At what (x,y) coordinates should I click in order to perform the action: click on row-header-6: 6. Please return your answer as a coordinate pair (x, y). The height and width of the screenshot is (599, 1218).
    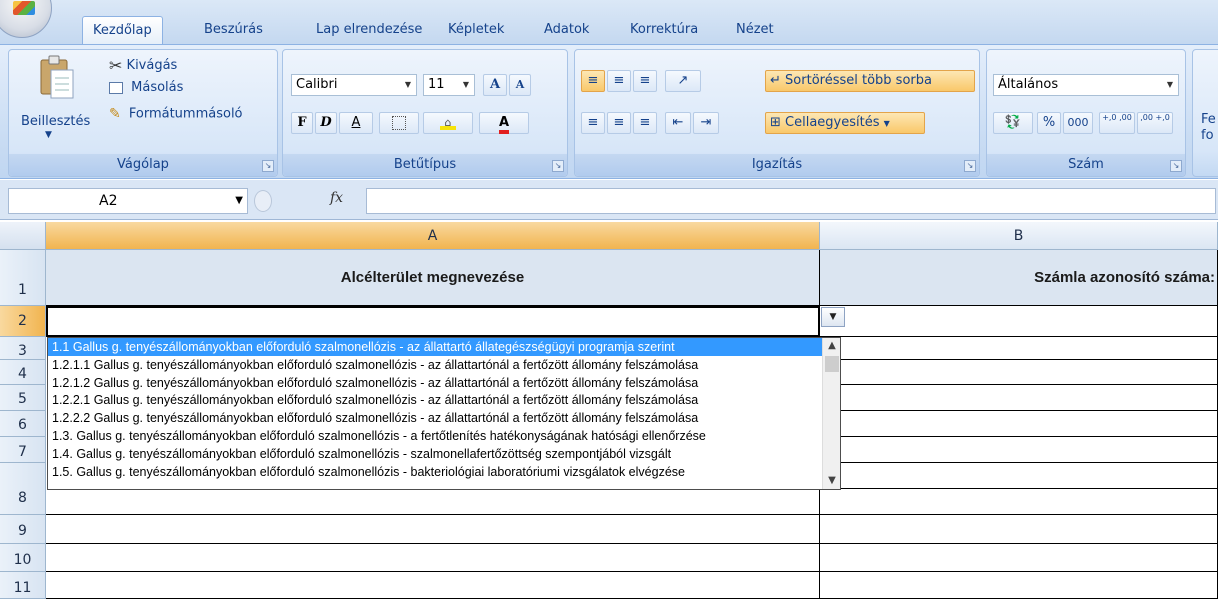
    Looking at the image, I should click on (23, 424).